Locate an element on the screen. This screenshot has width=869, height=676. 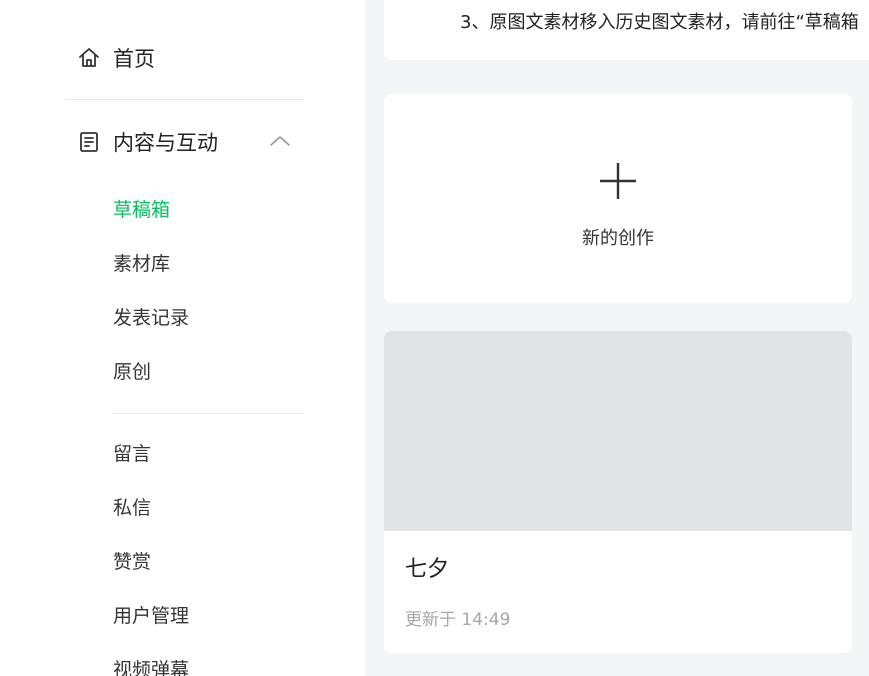
sidebar-item-materials: 素材库 is located at coordinates (141, 264).